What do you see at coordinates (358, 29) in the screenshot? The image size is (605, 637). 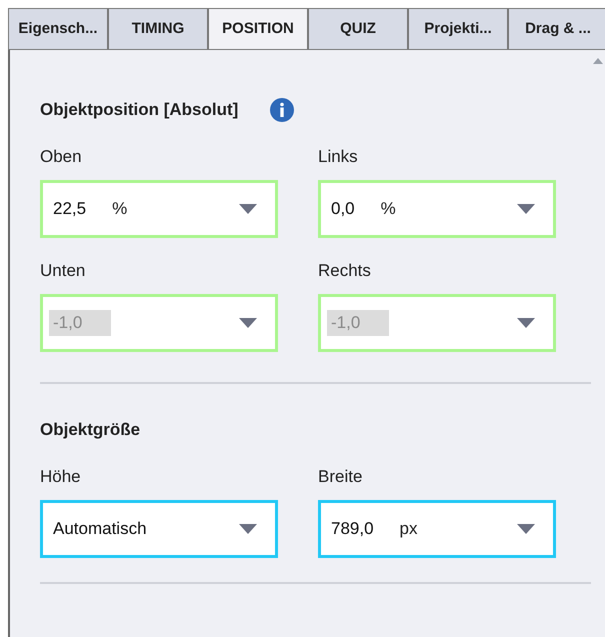 I see `tab: QUIZ` at bounding box center [358, 29].